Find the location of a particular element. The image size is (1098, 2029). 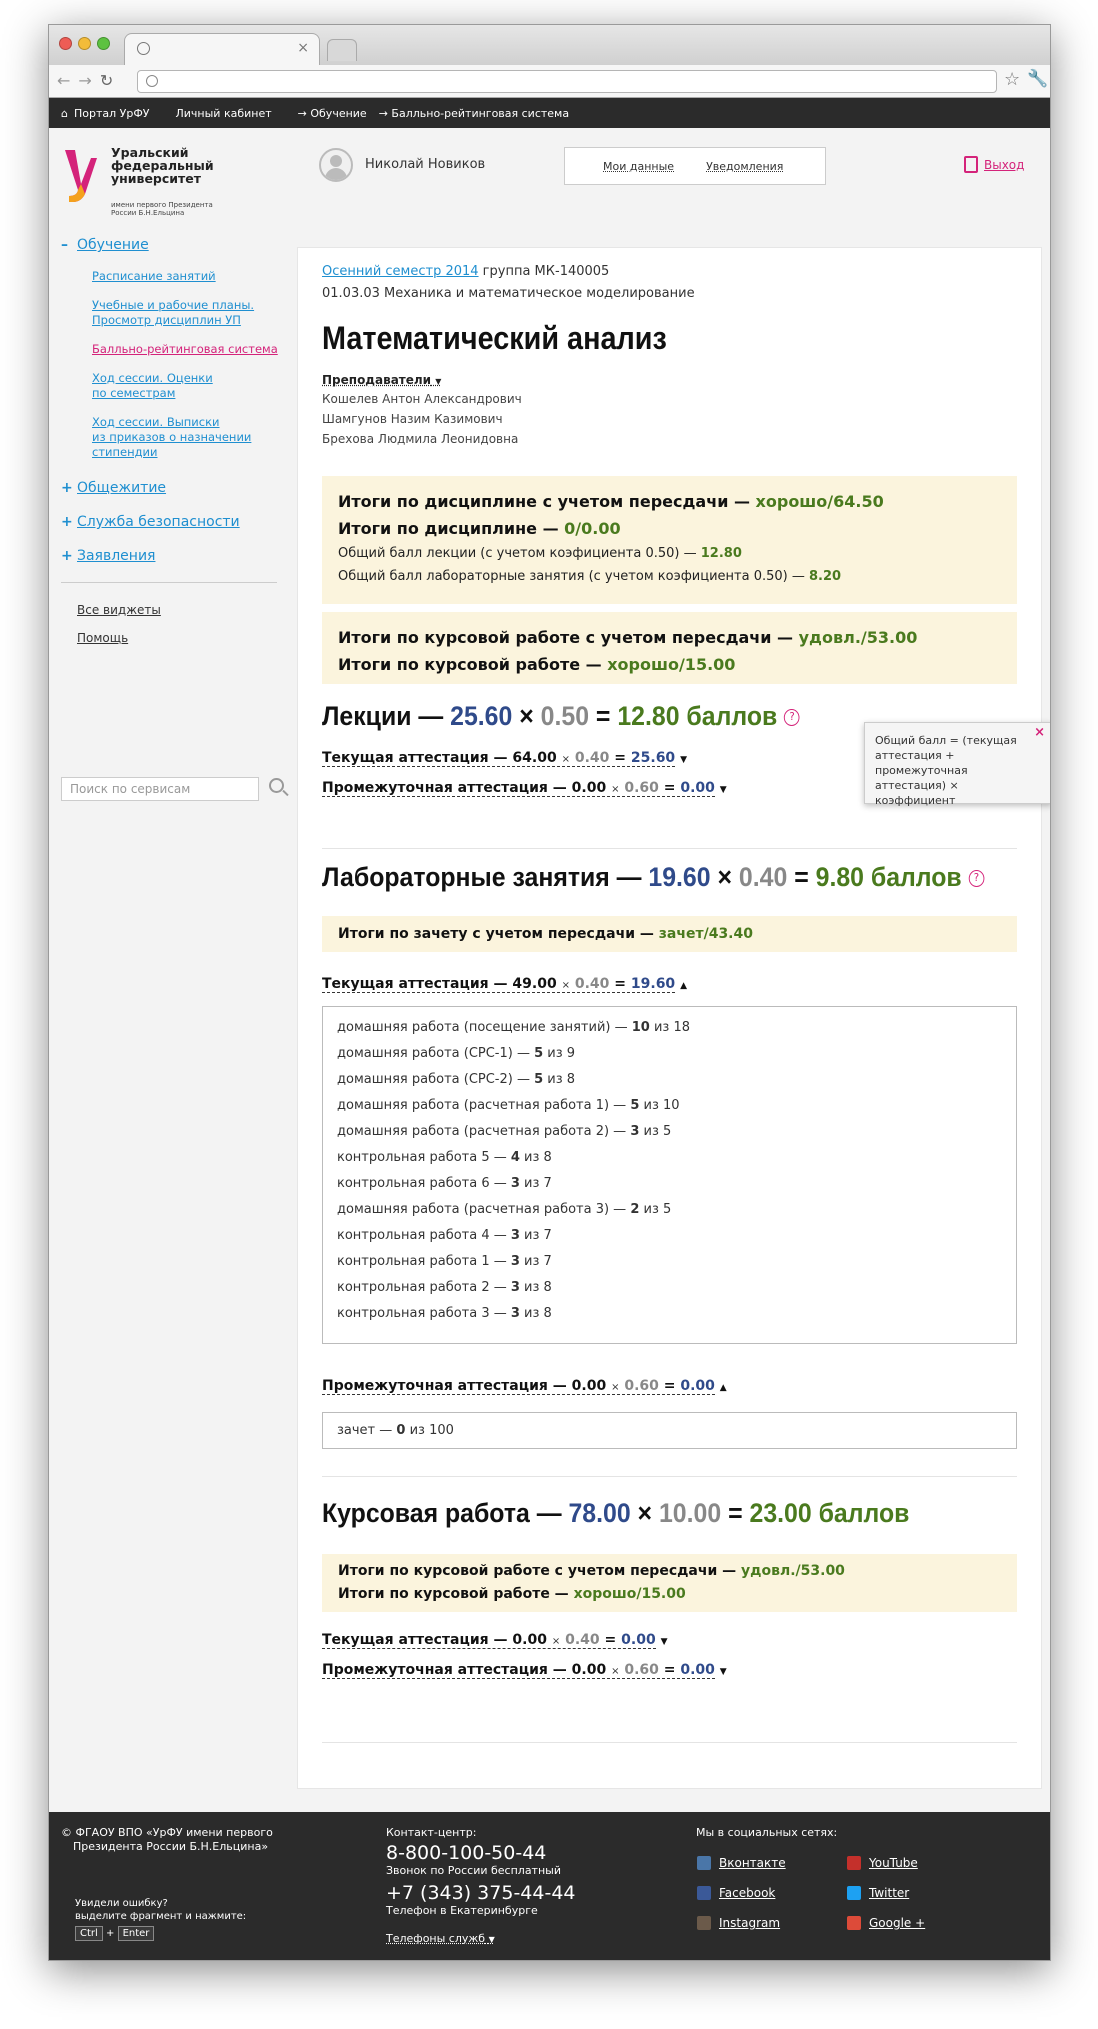

instagram-link: Instagram is located at coordinates (738, 1923).